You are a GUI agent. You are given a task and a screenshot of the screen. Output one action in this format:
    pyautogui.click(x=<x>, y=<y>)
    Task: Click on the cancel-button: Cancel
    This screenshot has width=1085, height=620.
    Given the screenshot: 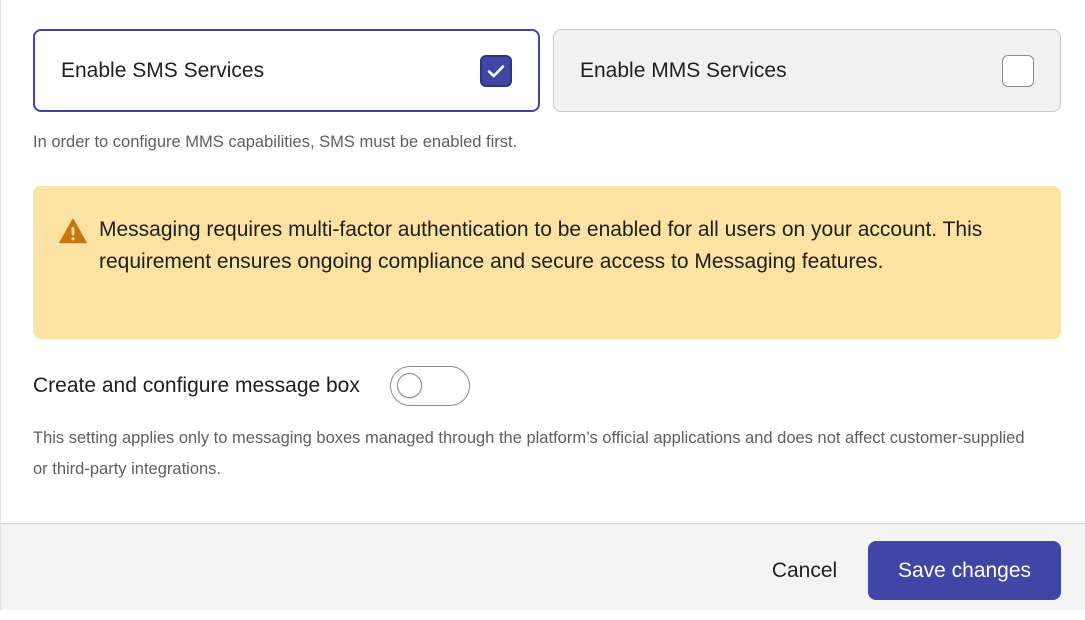 What is the action you would take?
    pyautogui.click(x=804, y=571)
    